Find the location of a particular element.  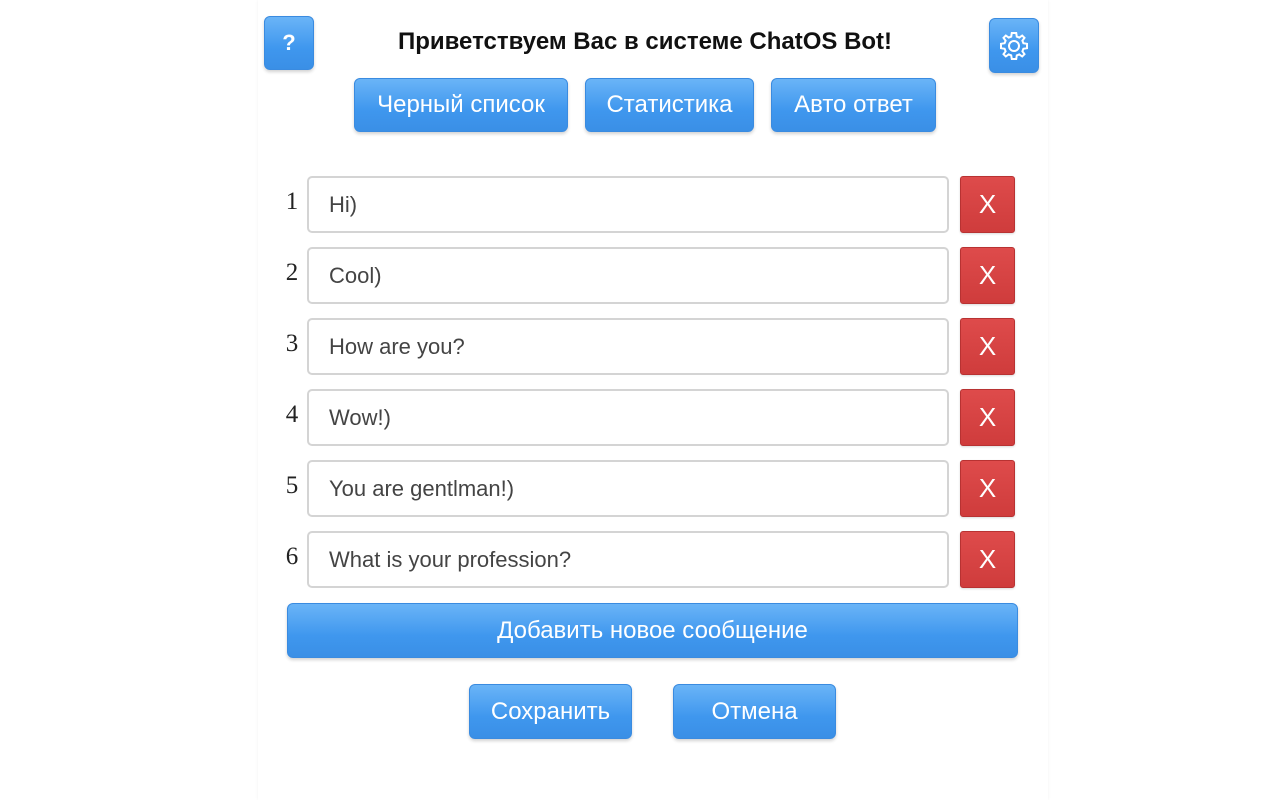

settings-button is located at coordinates (1014, 45).